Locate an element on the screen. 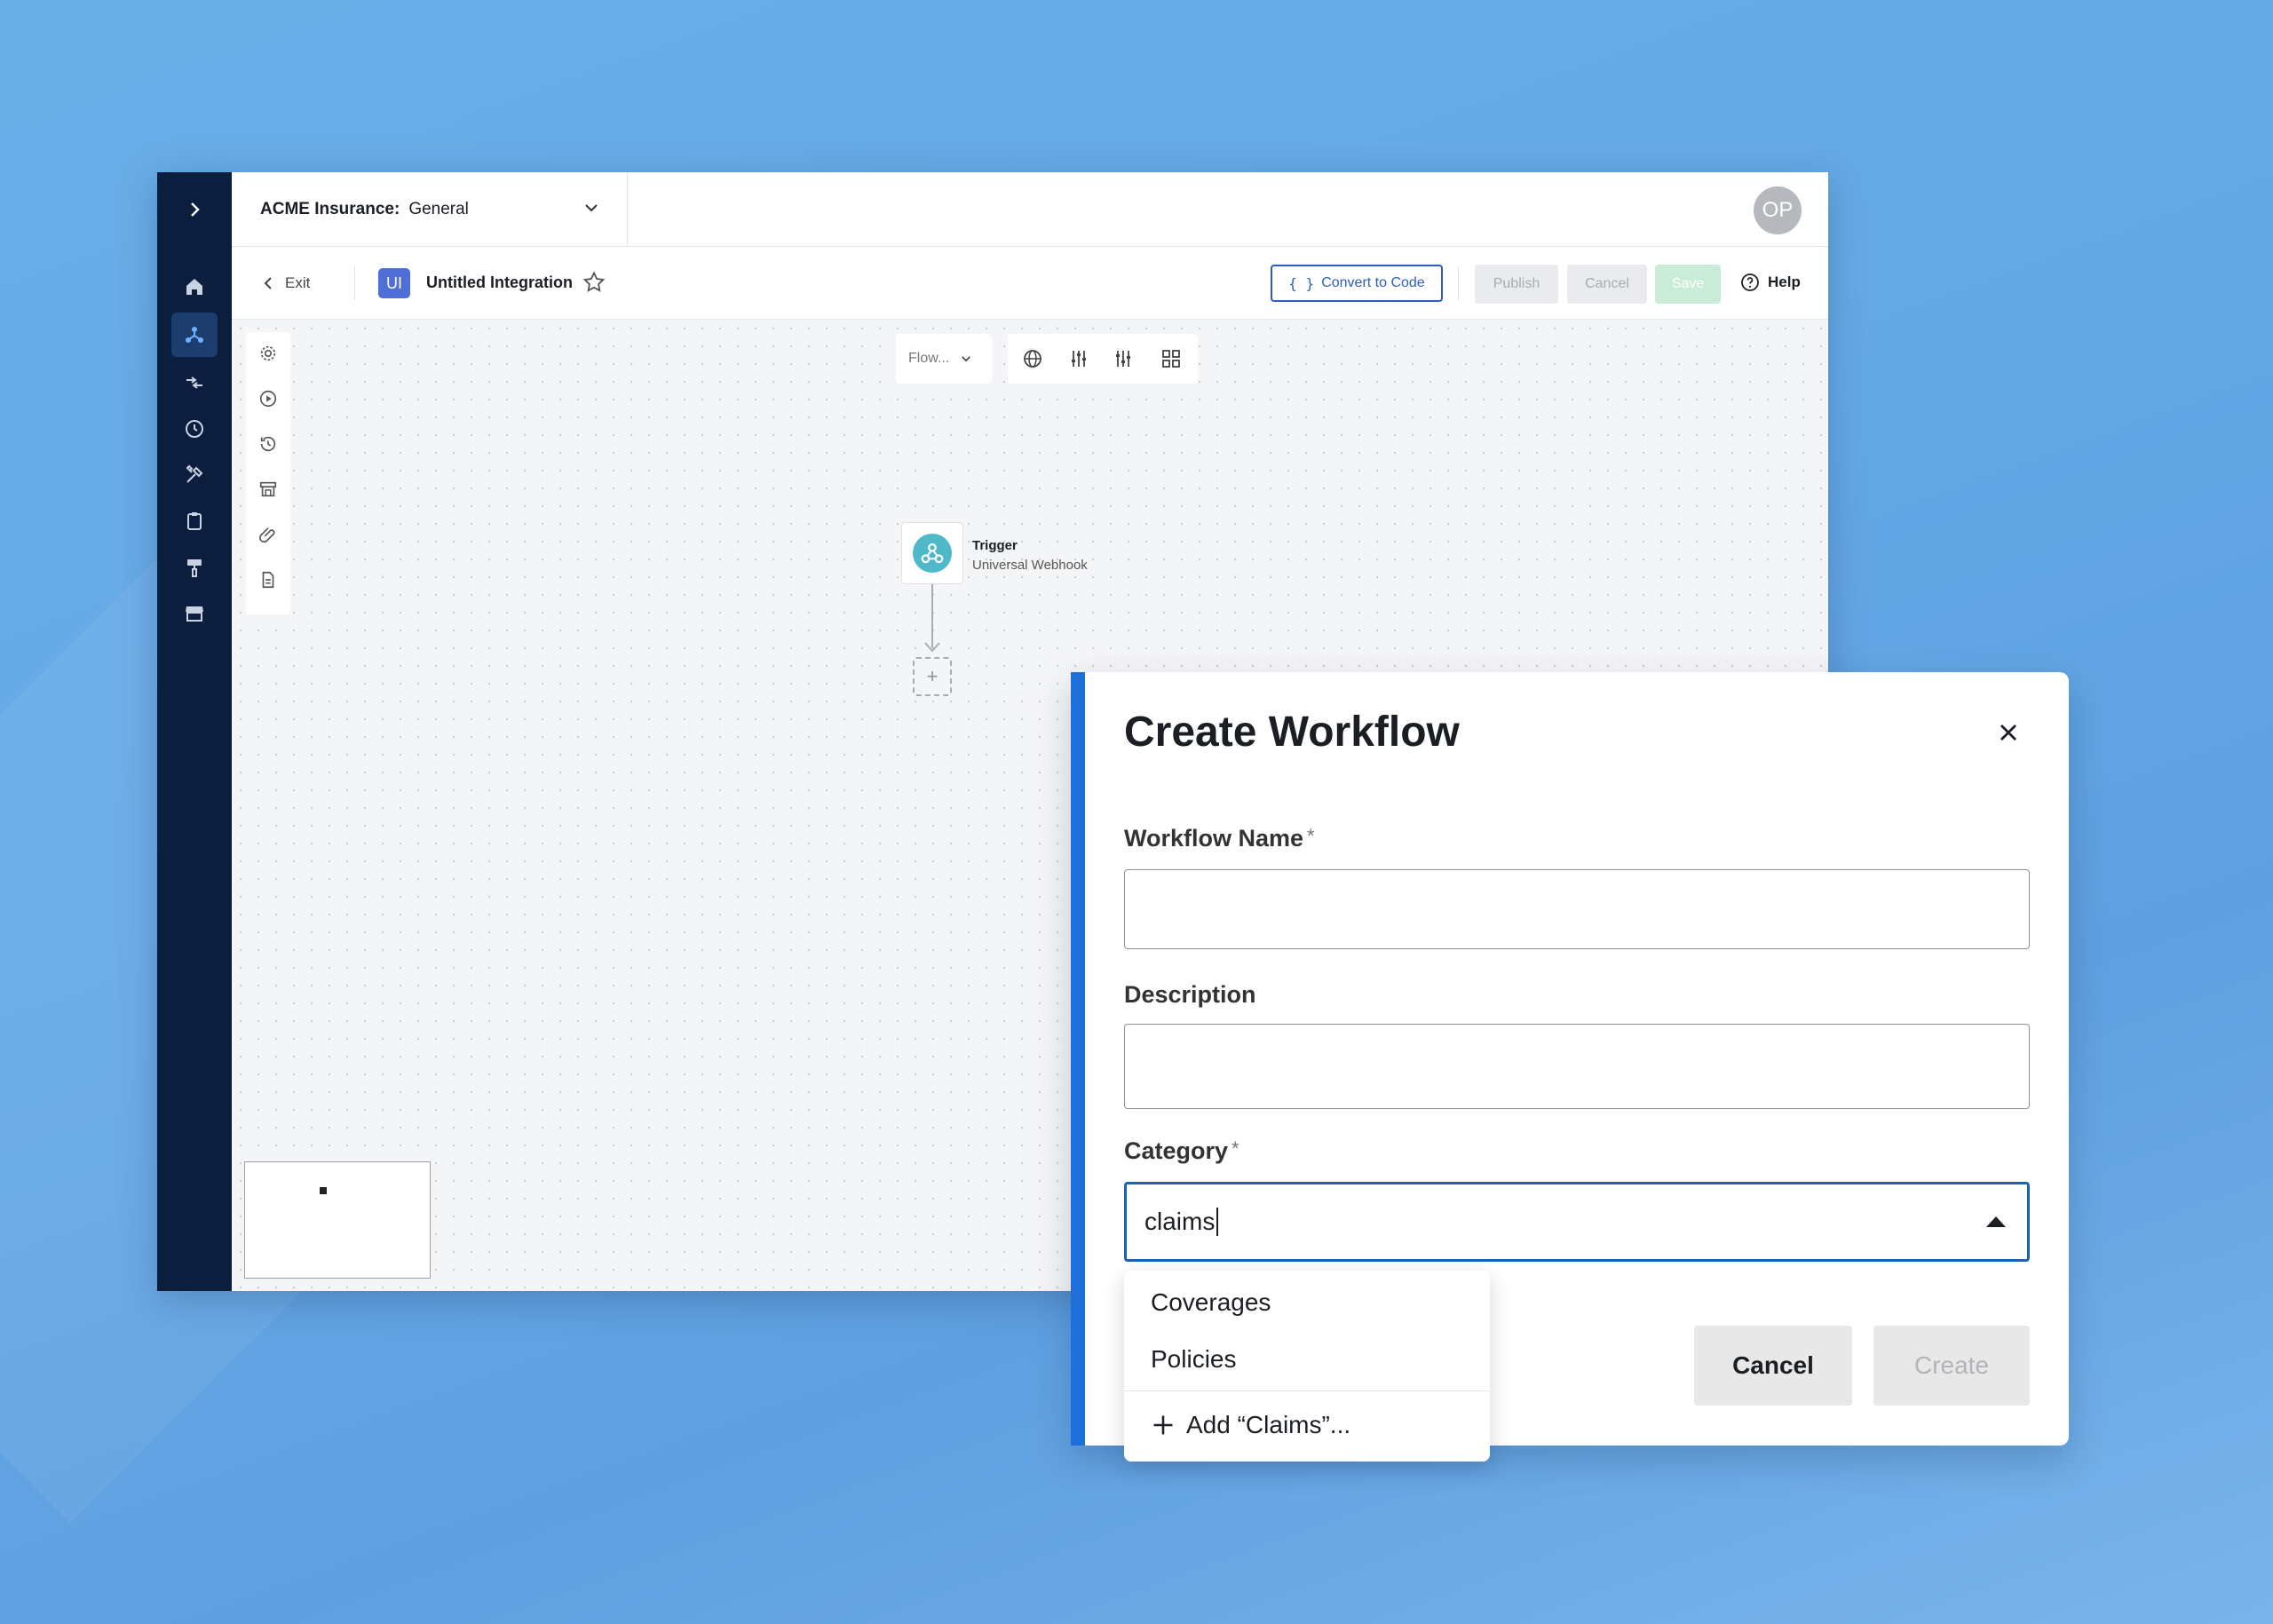 The width and height of the screenshot is (2273, 1624). document-icon is located at coordinates (268, 580).